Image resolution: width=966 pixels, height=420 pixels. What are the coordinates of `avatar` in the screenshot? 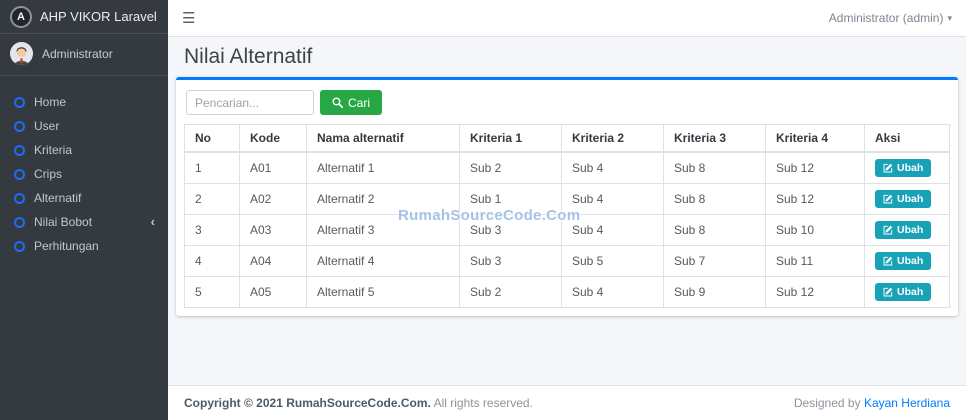 It's located at (21, 53).